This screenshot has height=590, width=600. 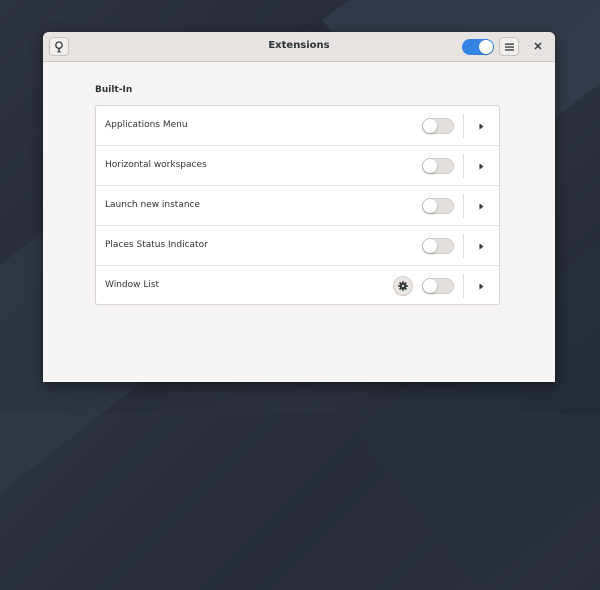 I want to click on extension-name: Launch new instance, so click(x=153, y=205).